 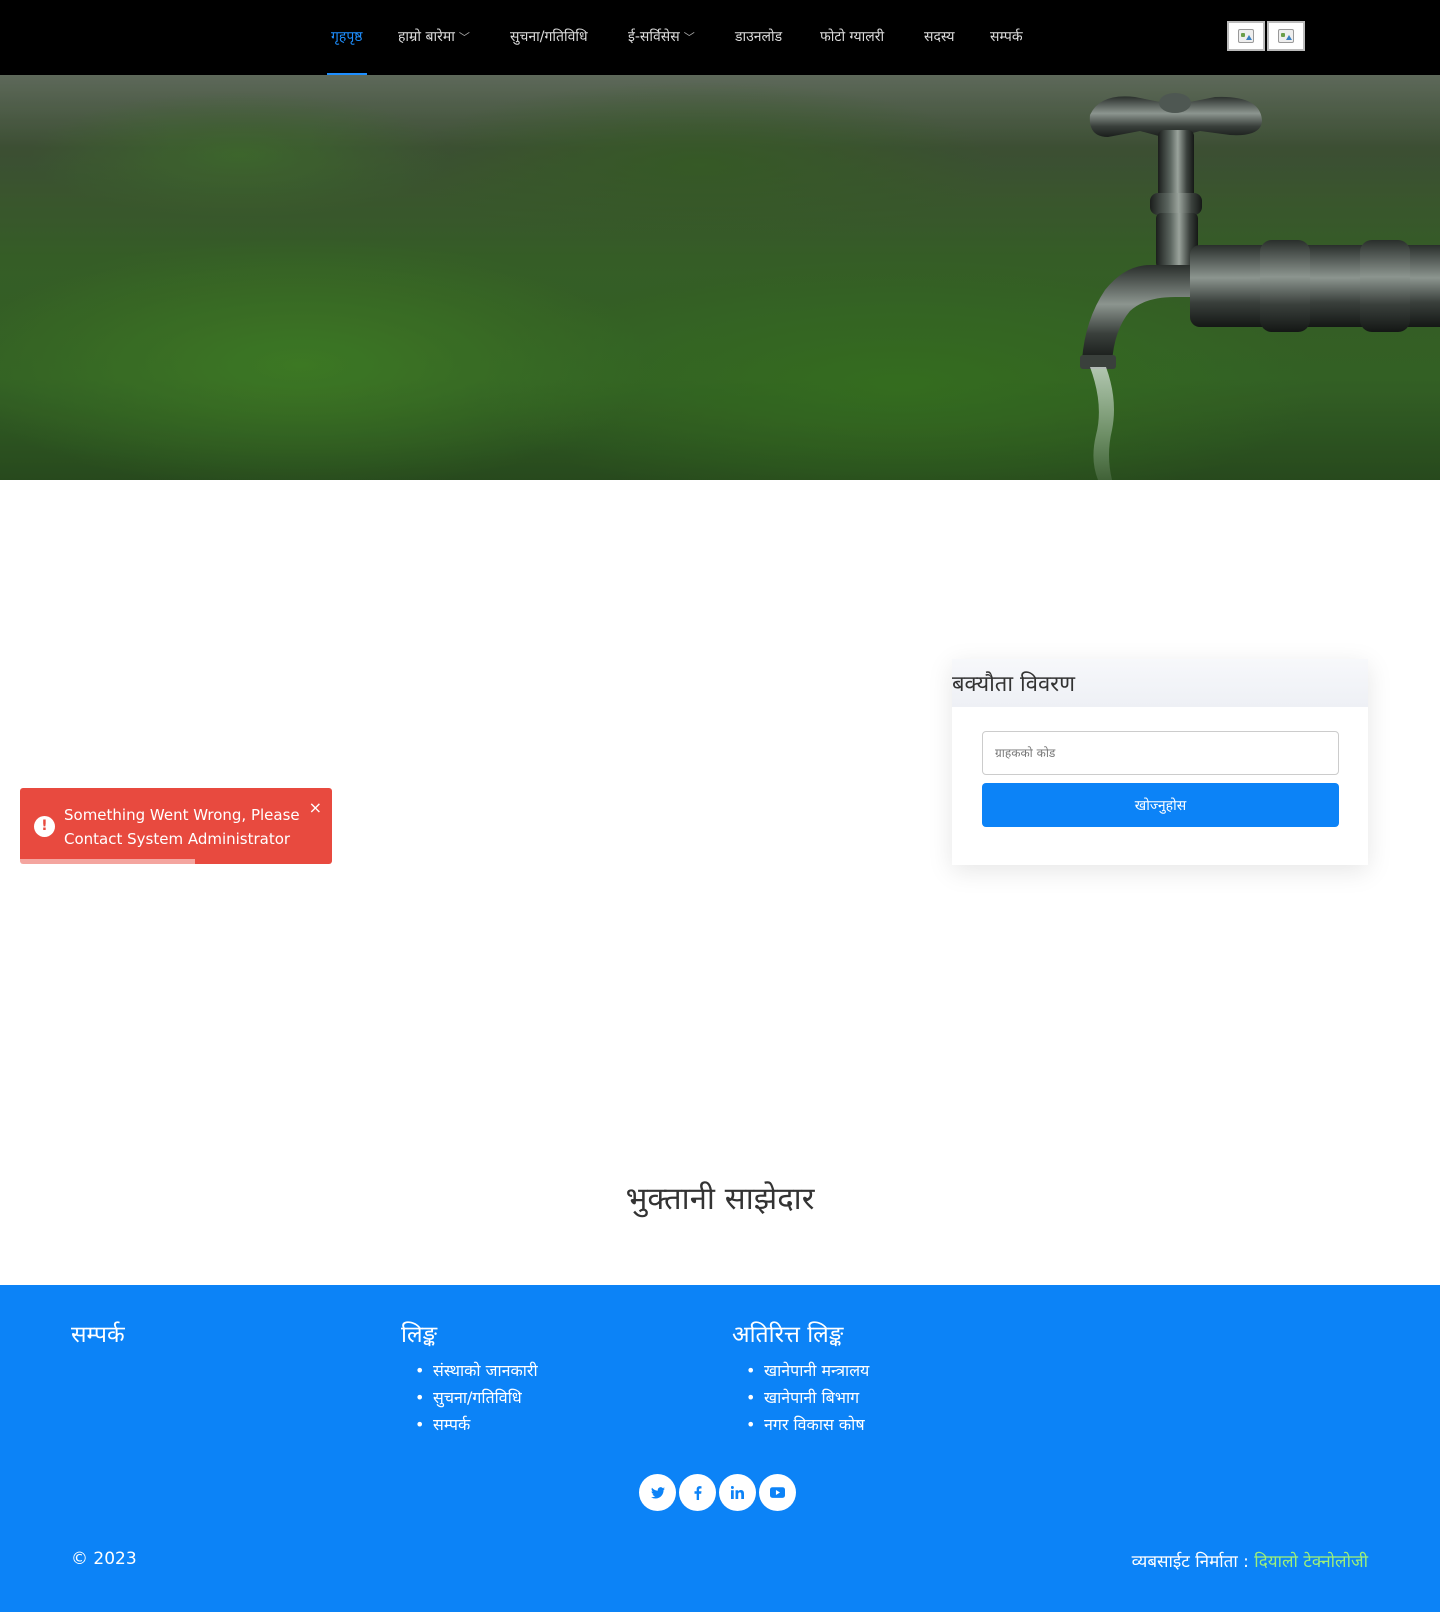 I want to click on copyright-text: © 2023, so click(x=104, y=1559).